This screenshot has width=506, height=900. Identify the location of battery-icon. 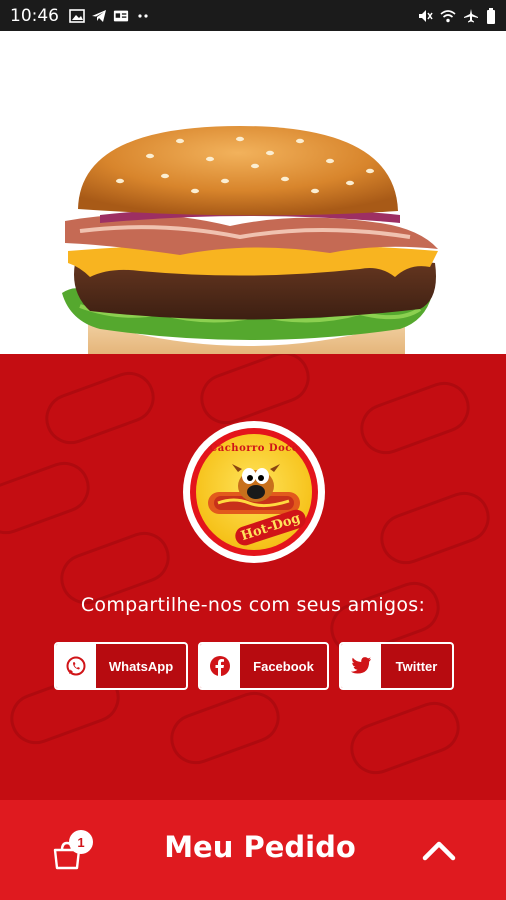
(491, 15).